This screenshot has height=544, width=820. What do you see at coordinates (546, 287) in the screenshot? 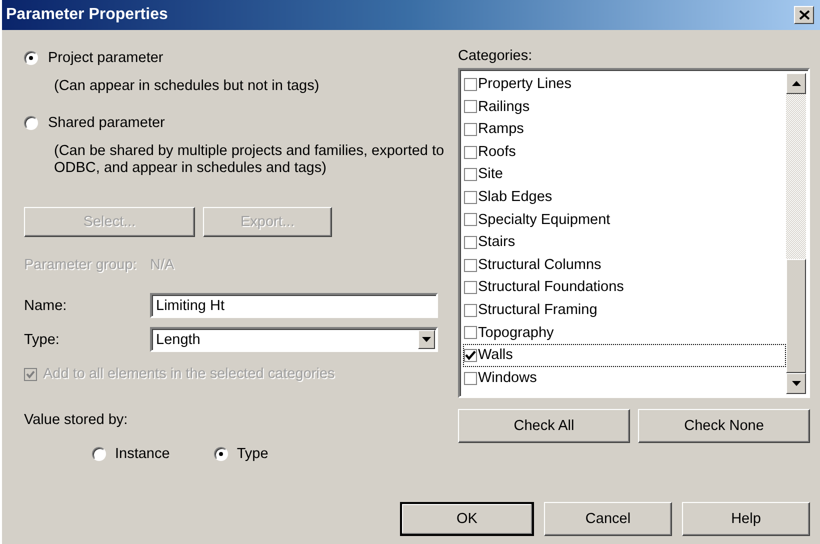
I see `category-item: Structural Foundations` at bounding box center [546, 287].